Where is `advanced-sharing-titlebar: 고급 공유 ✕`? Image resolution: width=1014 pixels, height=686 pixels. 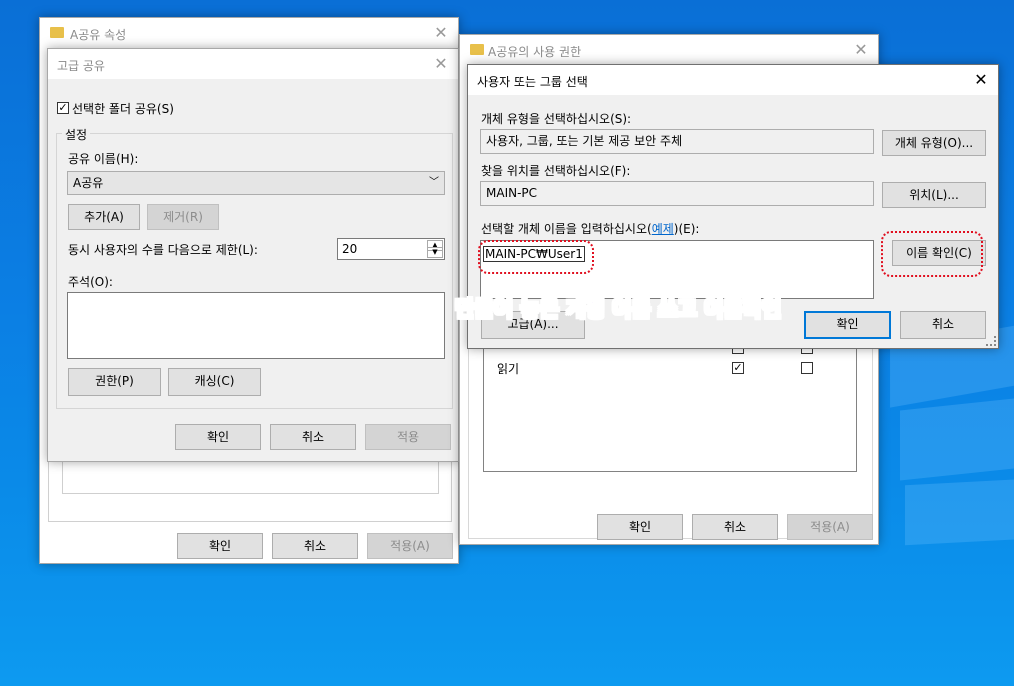 advanced-sharing-titlebar: 고급 공유 ✕ is located at coordinates (253, 64).